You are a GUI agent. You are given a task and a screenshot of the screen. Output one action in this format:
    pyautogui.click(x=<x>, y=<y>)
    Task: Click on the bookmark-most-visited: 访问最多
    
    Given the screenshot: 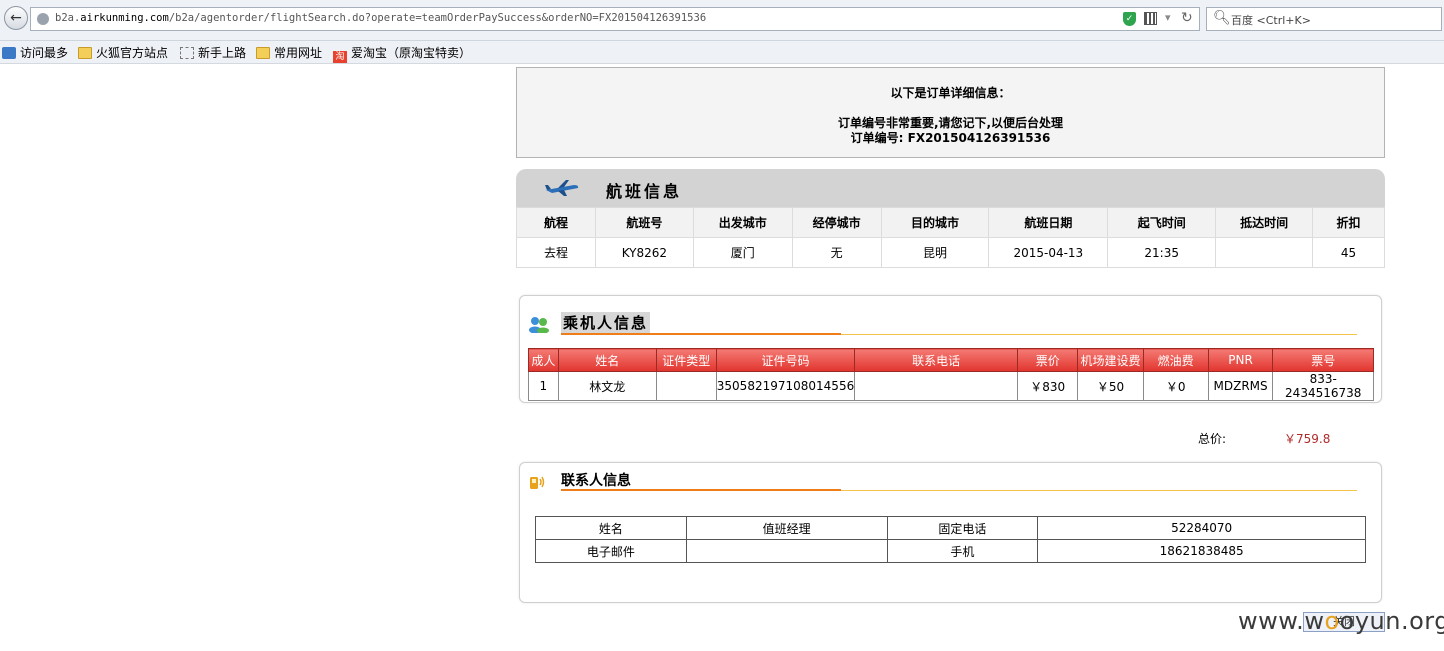 What is the action you would take?
    pyautogui.click(x=35, y=52)
    